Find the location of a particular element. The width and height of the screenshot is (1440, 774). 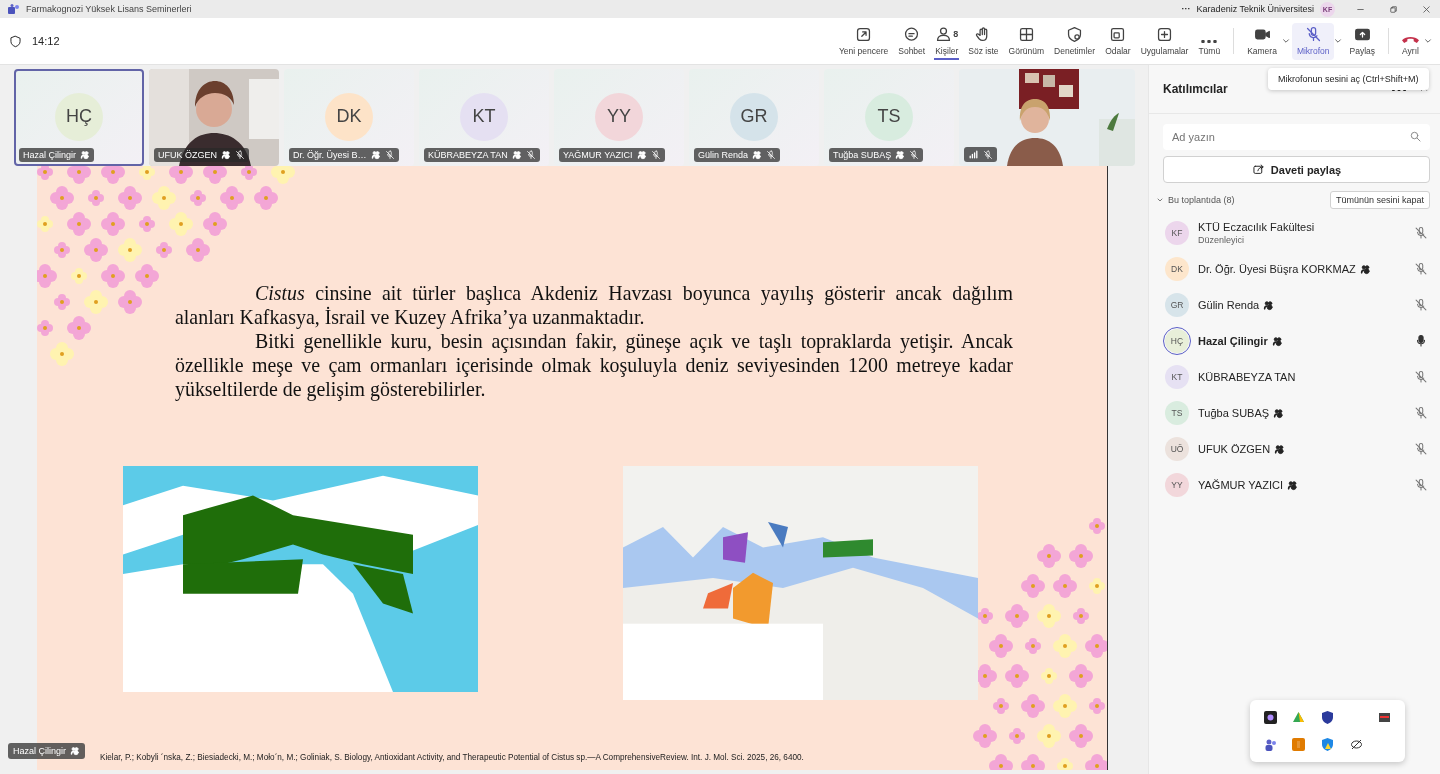

name-tag: Tuğba SUBAŞ is located at coordinates (876, 155).